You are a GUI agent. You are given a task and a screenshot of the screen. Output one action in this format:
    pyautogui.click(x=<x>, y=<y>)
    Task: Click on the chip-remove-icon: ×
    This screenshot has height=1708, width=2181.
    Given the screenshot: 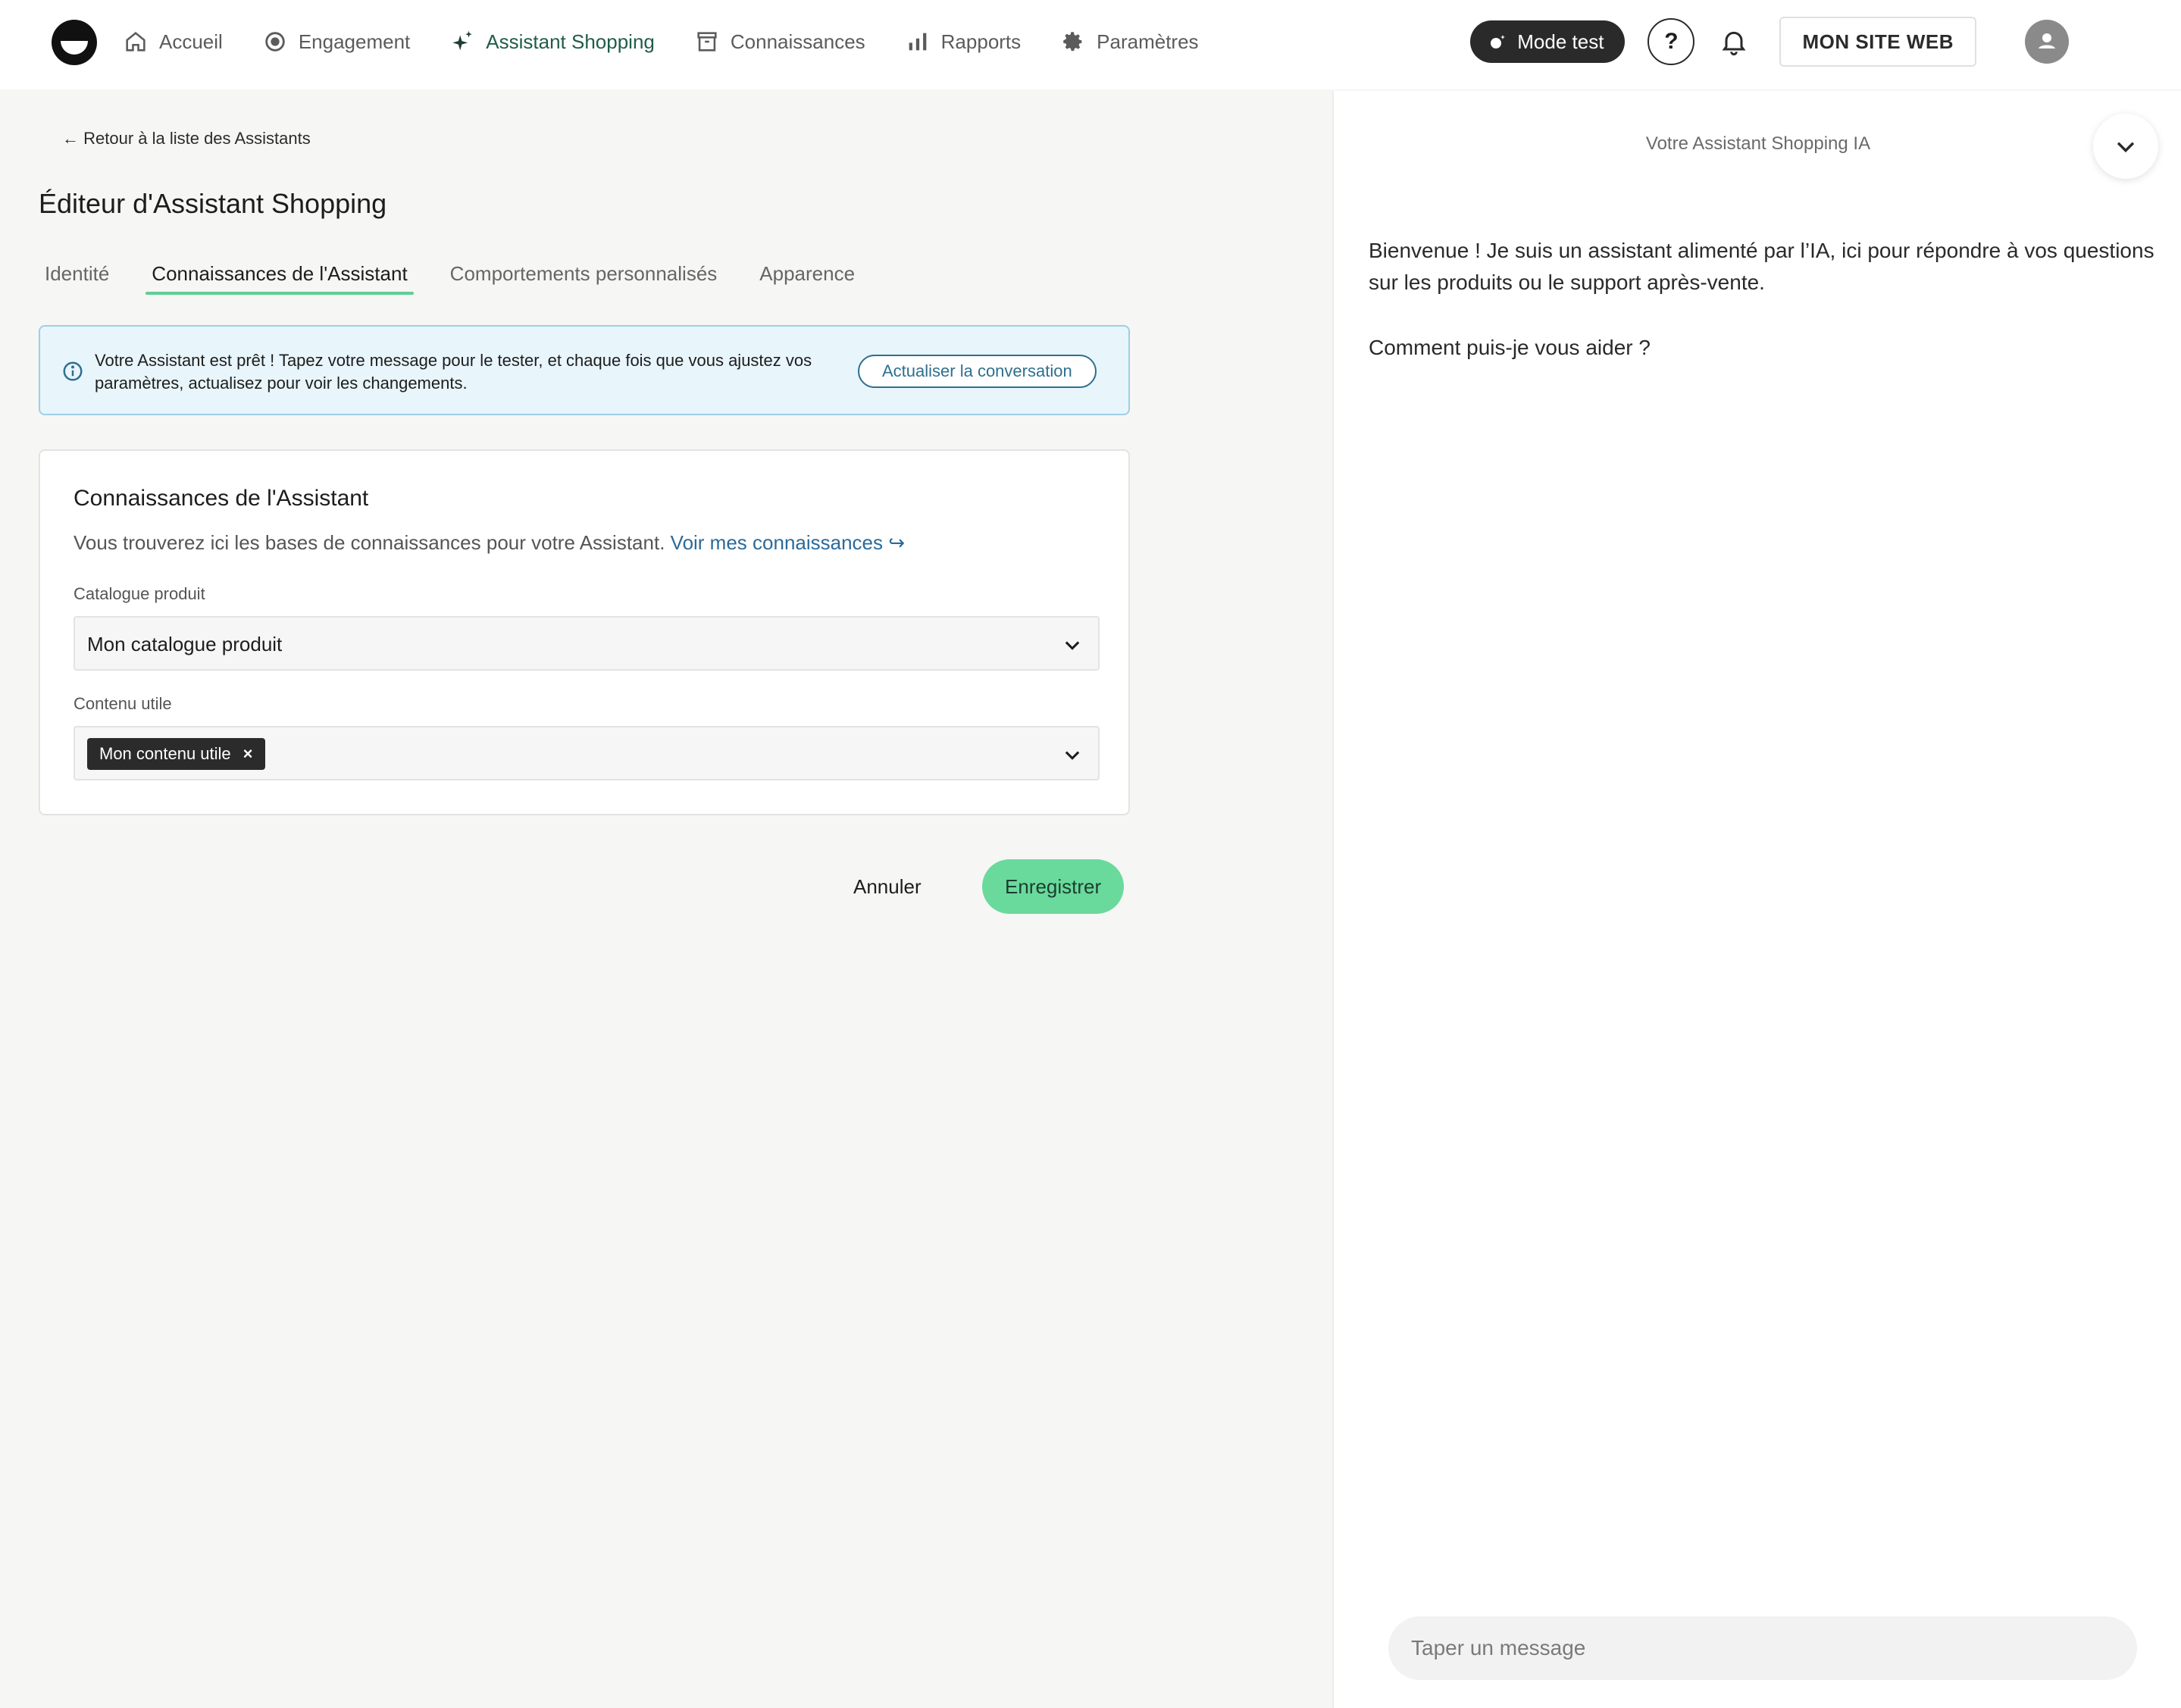 What is the action you would take?
    pyautogui.click(x=248, y=754)
    